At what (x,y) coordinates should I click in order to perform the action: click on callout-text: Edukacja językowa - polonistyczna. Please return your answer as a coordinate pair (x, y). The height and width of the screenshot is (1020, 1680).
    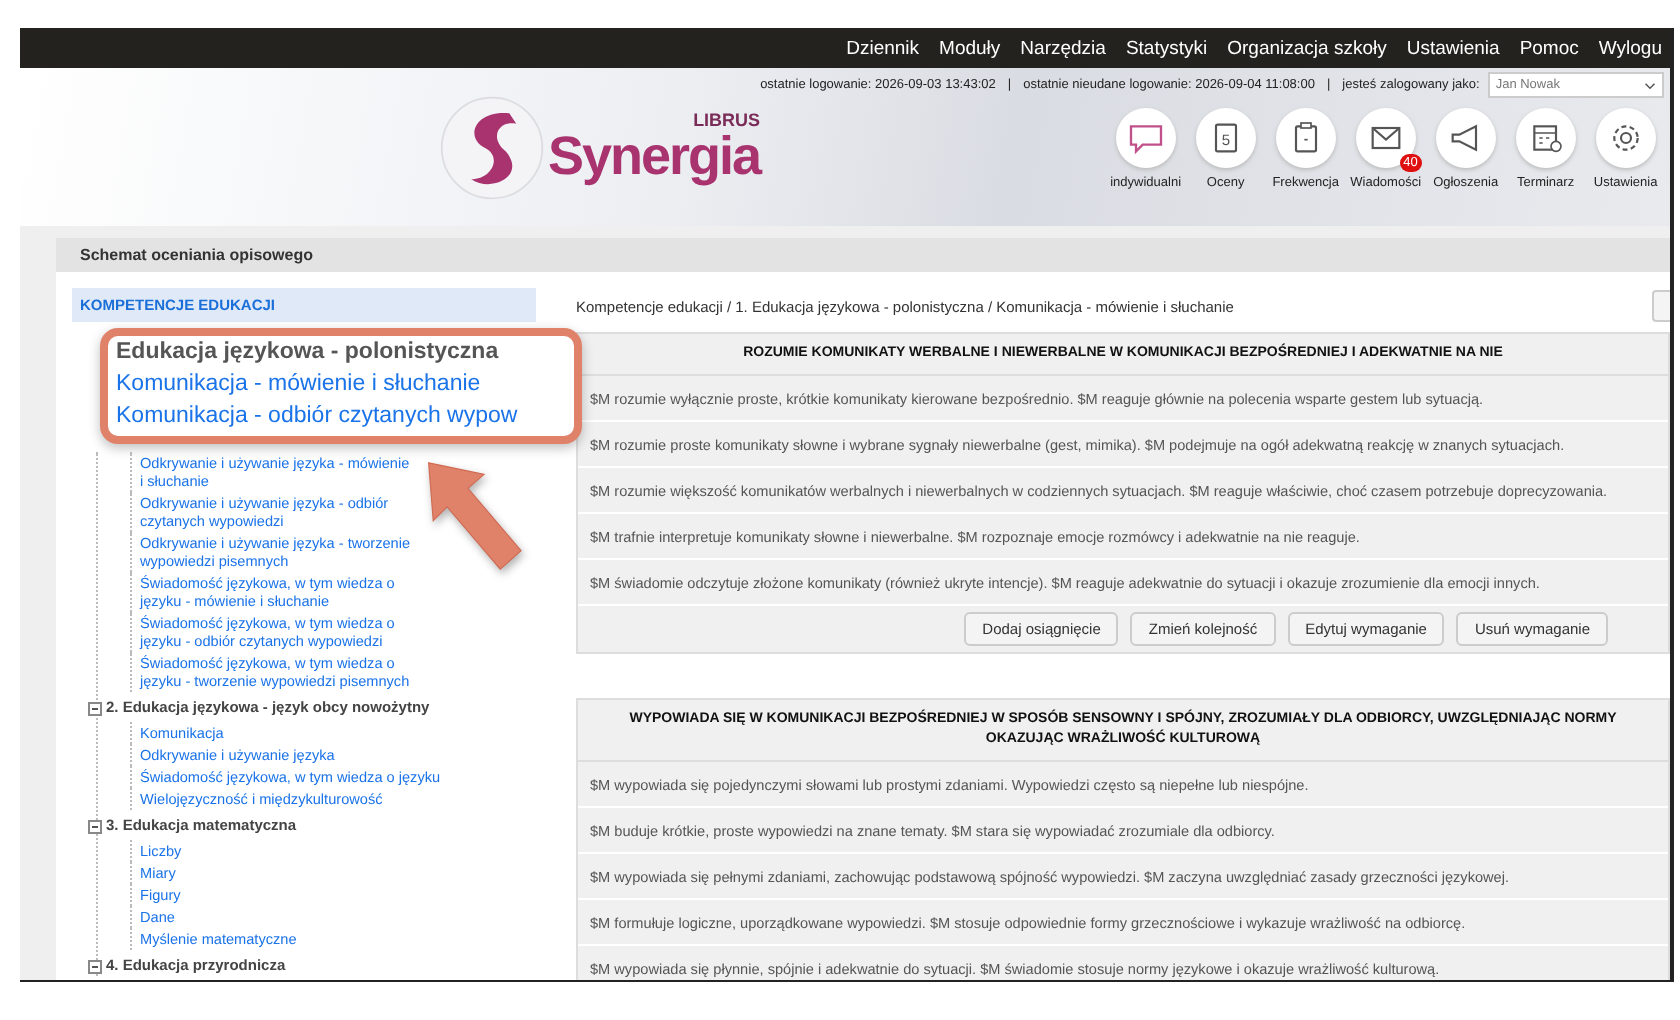
    Looking at the image, I should click on (308, 353).